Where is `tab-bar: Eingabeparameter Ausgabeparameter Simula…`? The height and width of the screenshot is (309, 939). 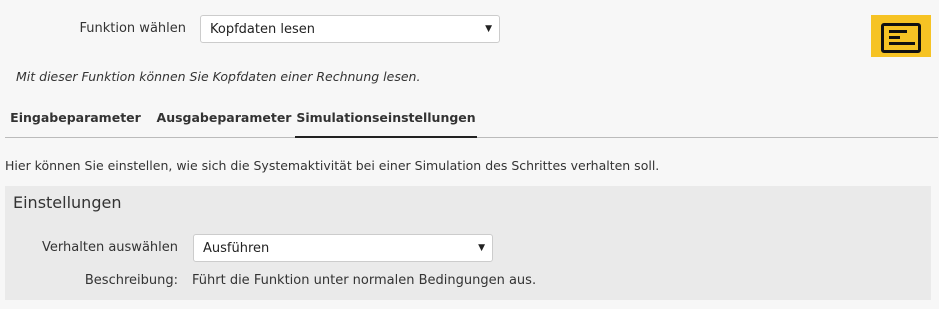
tab-bar: Eingabeparameter Ausgabeparameter Simula… is located at coordinates (471, 118).